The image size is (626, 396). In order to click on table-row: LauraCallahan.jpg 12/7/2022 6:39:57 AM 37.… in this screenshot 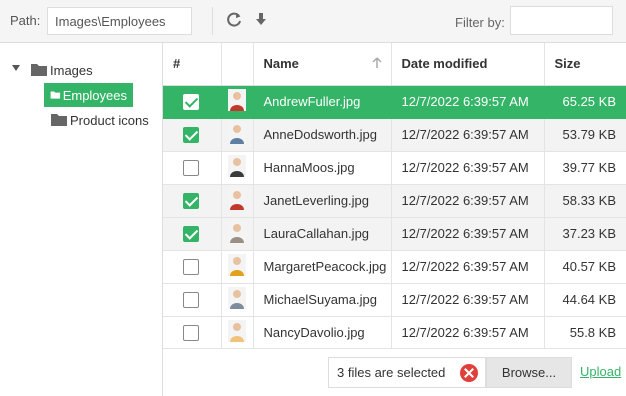, I will do `click(394, 234)`.